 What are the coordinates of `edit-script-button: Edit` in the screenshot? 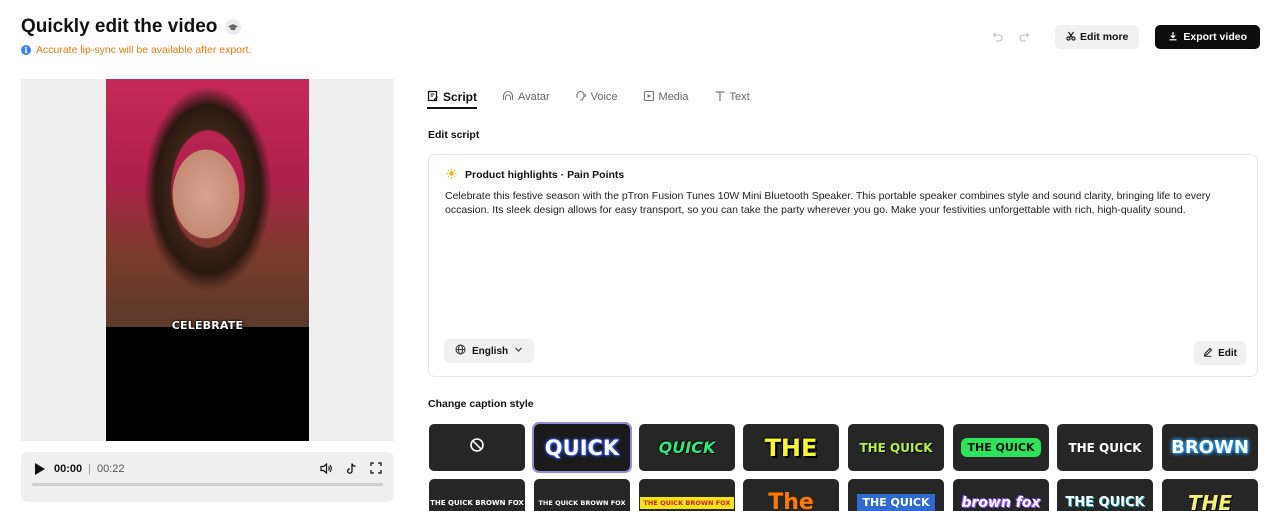 It's located at (1220, 353).